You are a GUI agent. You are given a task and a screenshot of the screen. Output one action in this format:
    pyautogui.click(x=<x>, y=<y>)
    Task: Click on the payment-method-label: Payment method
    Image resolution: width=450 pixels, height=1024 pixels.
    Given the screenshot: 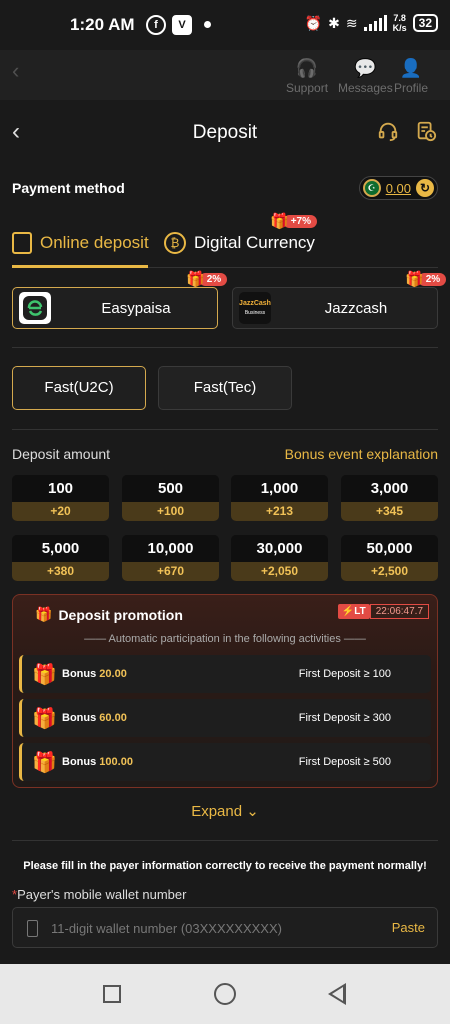 What is the action you would take?
    pyautogui.click(x=68, y=188)
    